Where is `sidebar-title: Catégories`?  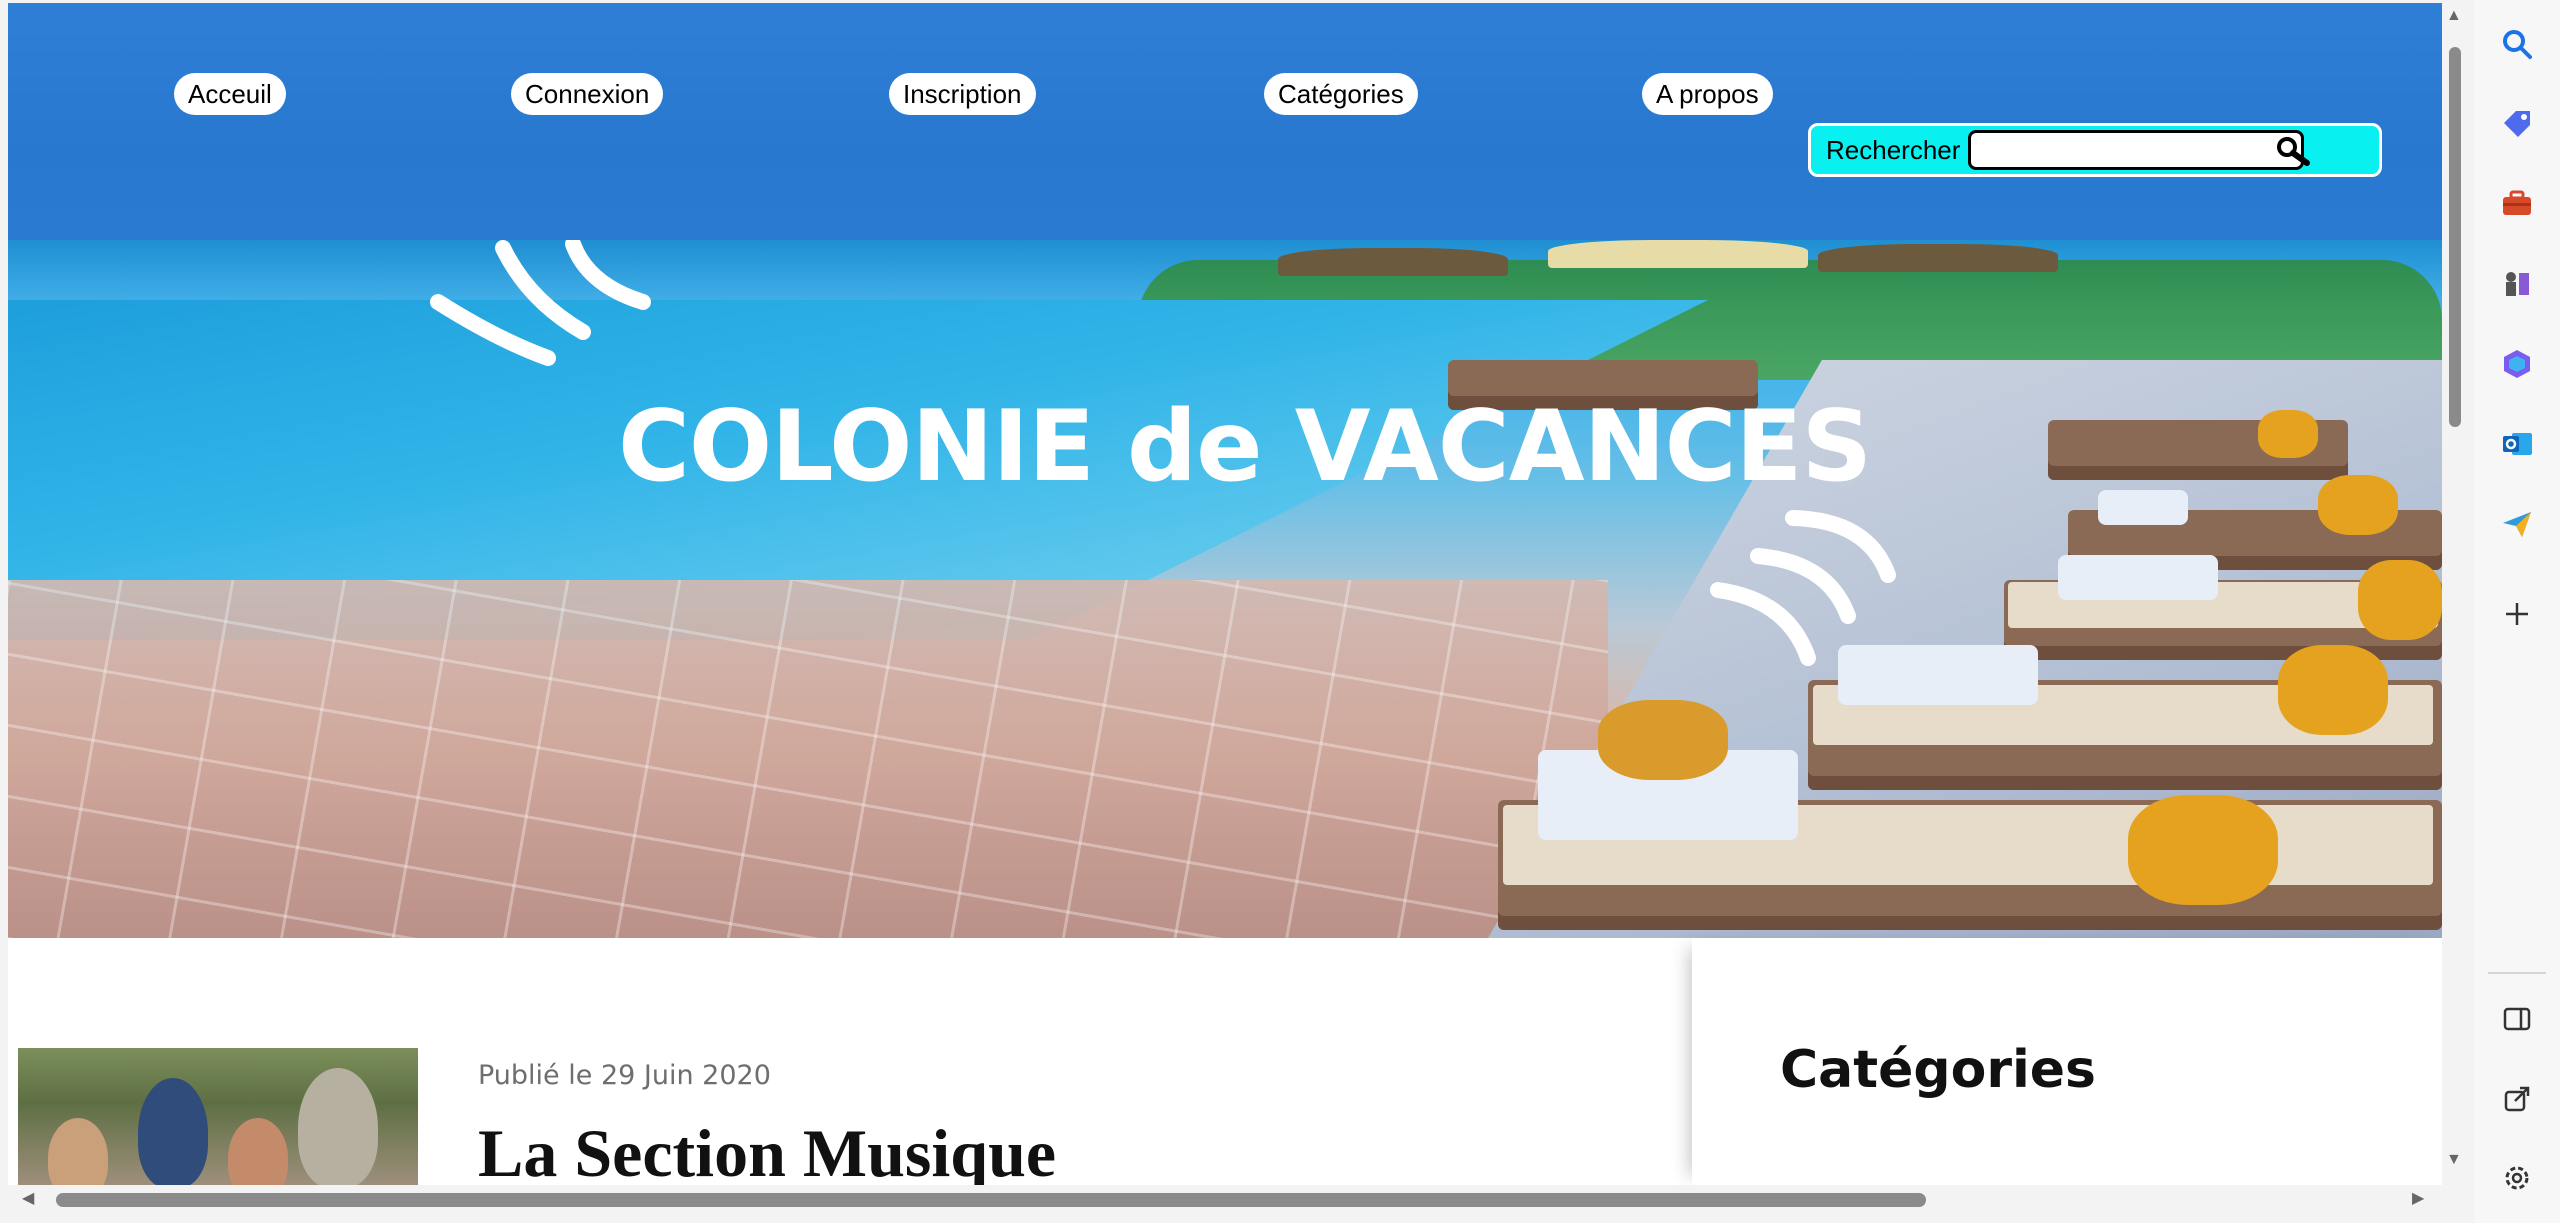
sidebar-title: Catégories is located at coordinates (1938, 1070).